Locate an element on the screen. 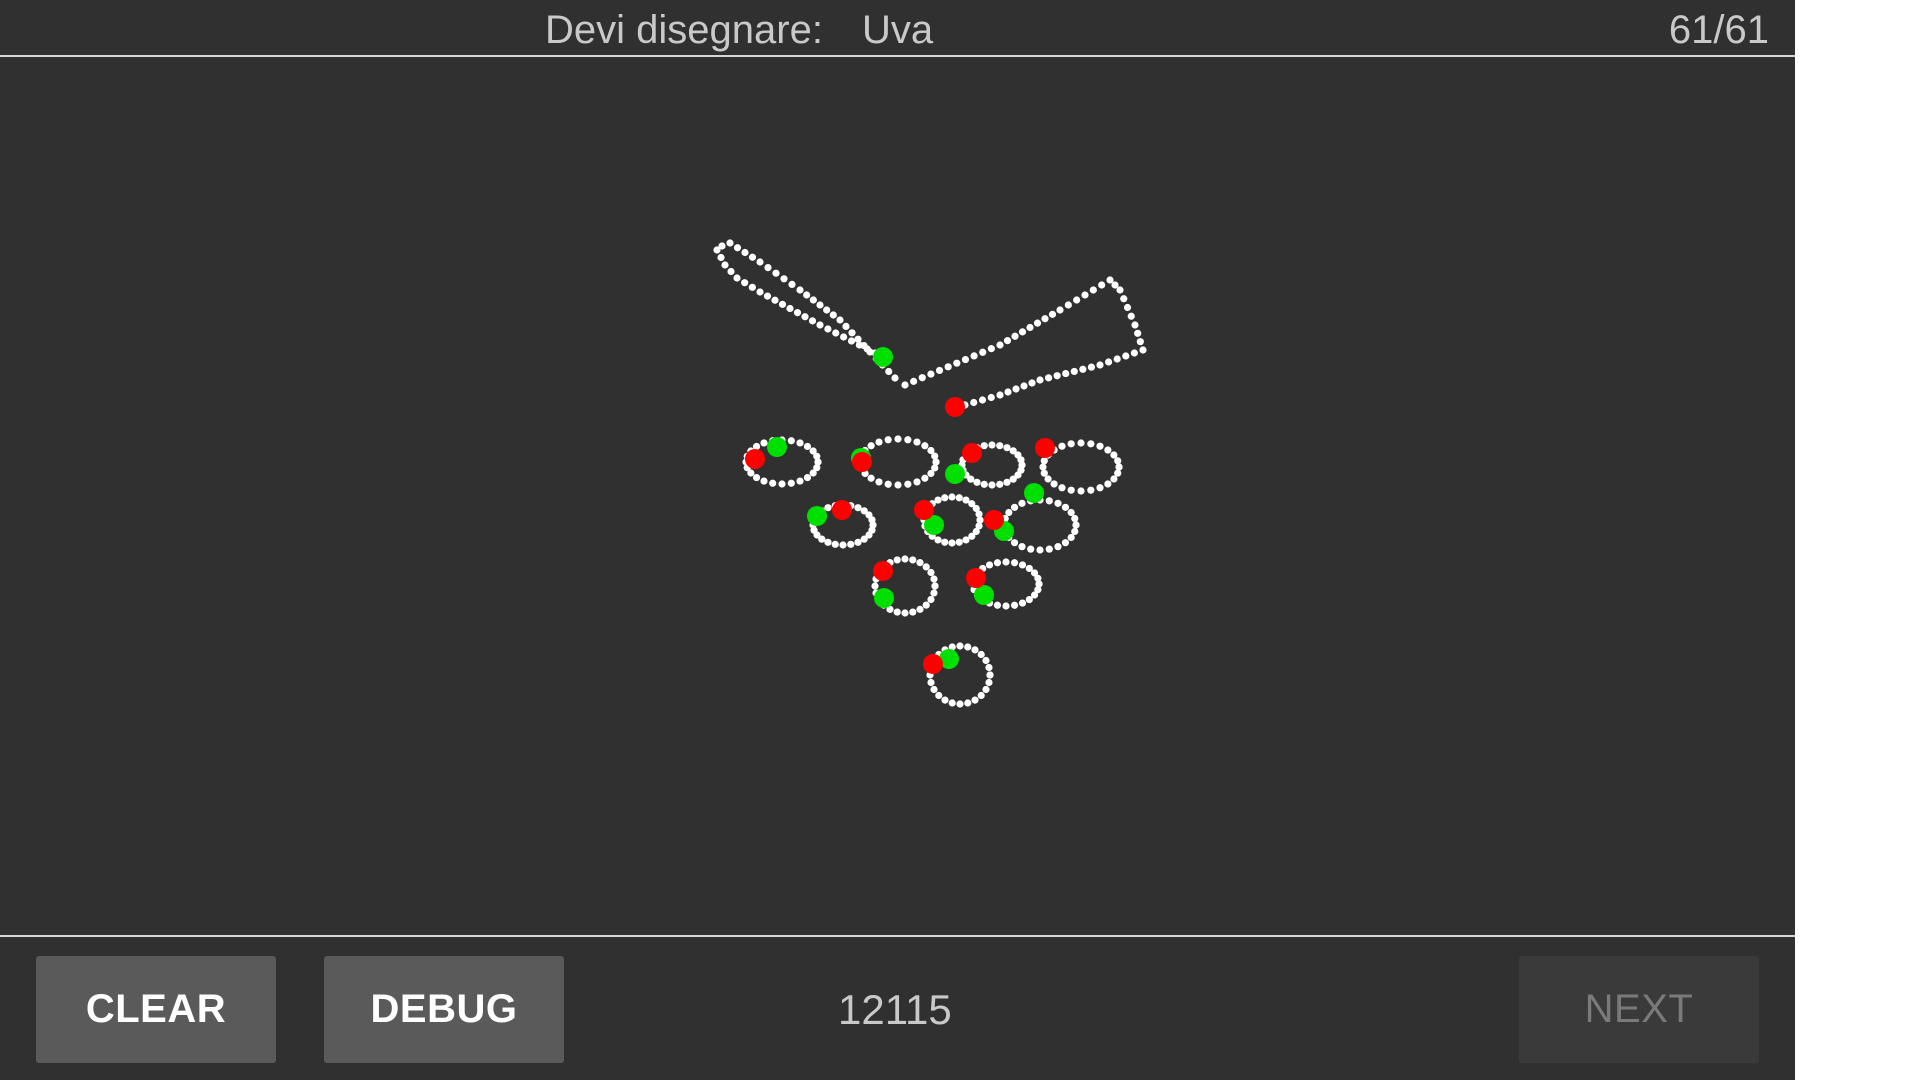 The image size is (1920, 1080). clear-button: CLEAR is located at coordinates (156, 1009).